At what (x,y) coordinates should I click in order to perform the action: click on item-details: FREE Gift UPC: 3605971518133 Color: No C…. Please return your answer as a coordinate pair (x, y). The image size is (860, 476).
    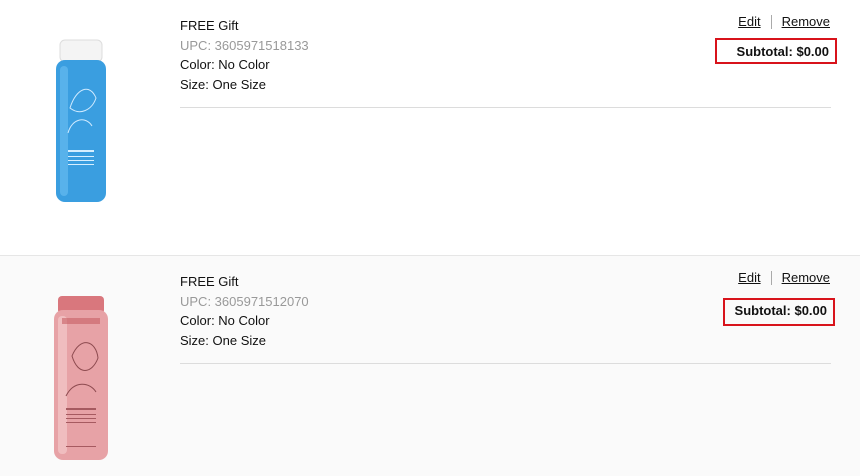
    Looking at the image, I should click on (244, 55).